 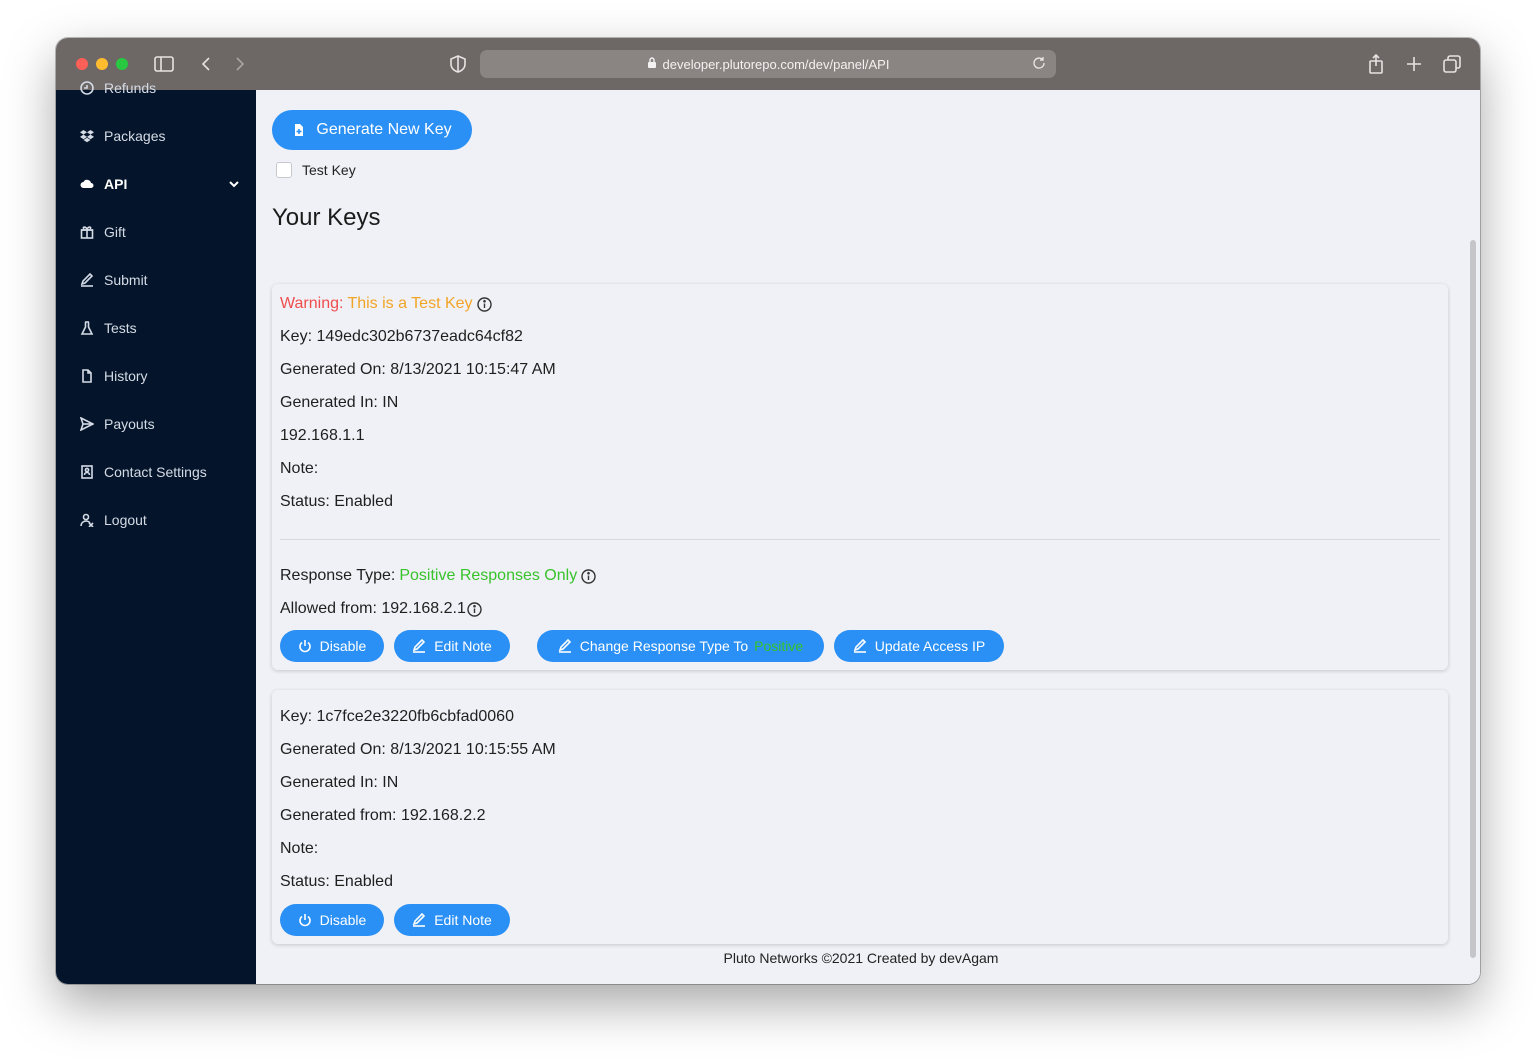 I want to click on update-access-ip-label: Update Access IP, so click(x=930, y=646).